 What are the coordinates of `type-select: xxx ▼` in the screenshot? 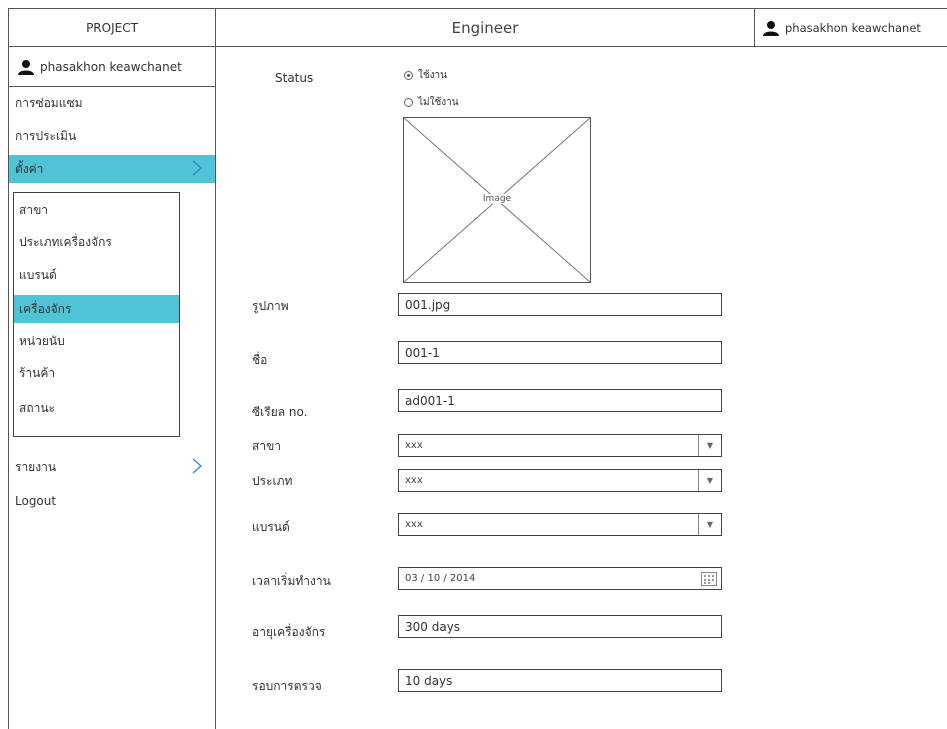 It's located at (560, 480).